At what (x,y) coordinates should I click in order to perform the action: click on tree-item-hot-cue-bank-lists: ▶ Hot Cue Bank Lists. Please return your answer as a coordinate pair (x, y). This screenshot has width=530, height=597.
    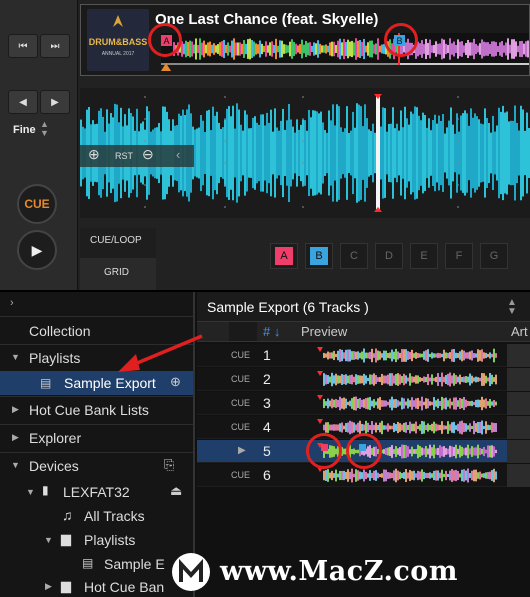
    Looking at the image, I should click on (96, 410).